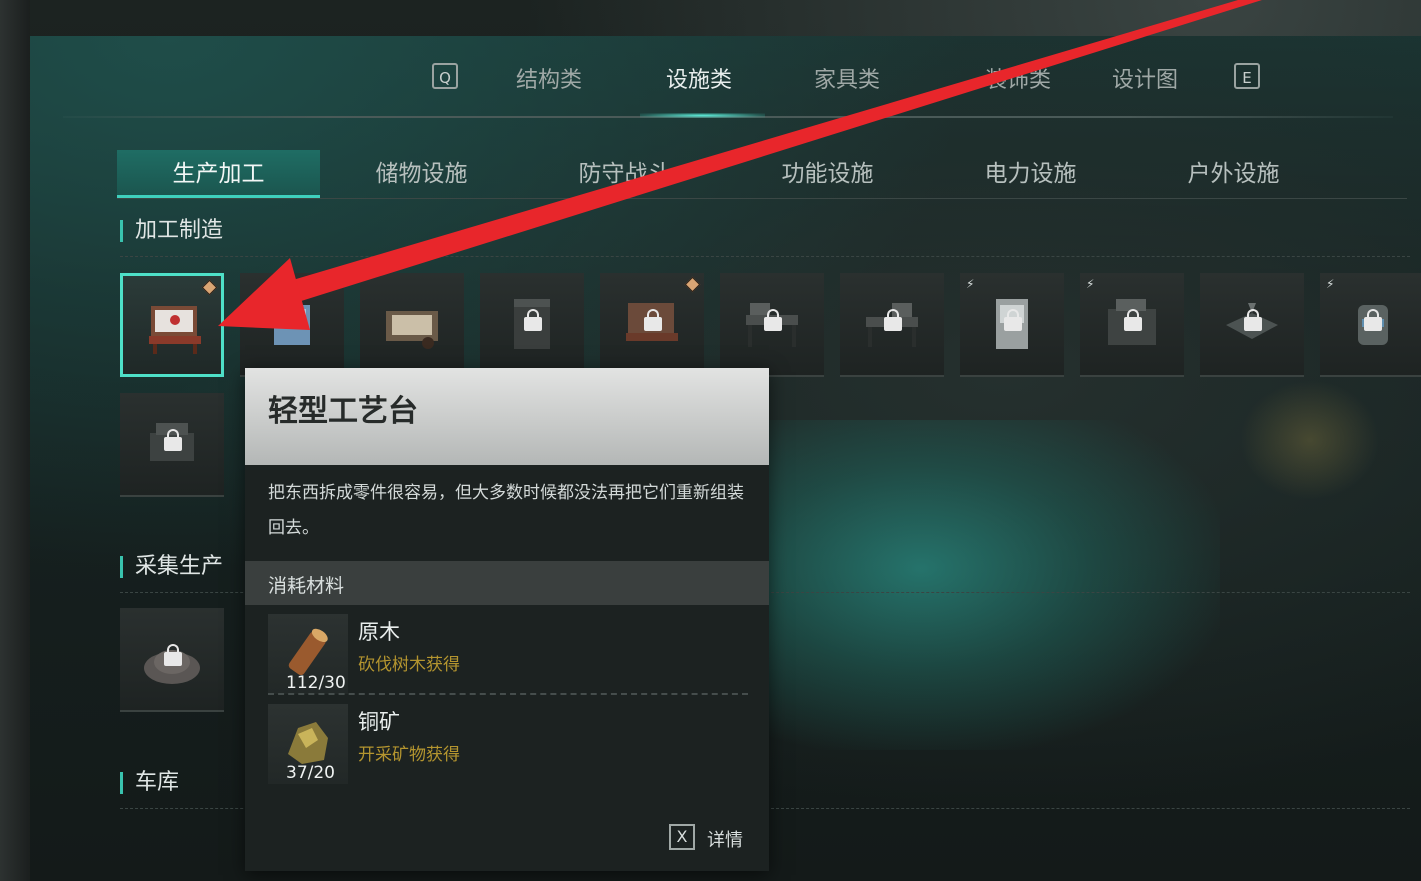 The width and height of the screenshot is (1421, 881). Describe the element at coordinates (508, 654) in the screenshot. I see `material-row: 112/30 原木 砍伐树木获得` at that location.